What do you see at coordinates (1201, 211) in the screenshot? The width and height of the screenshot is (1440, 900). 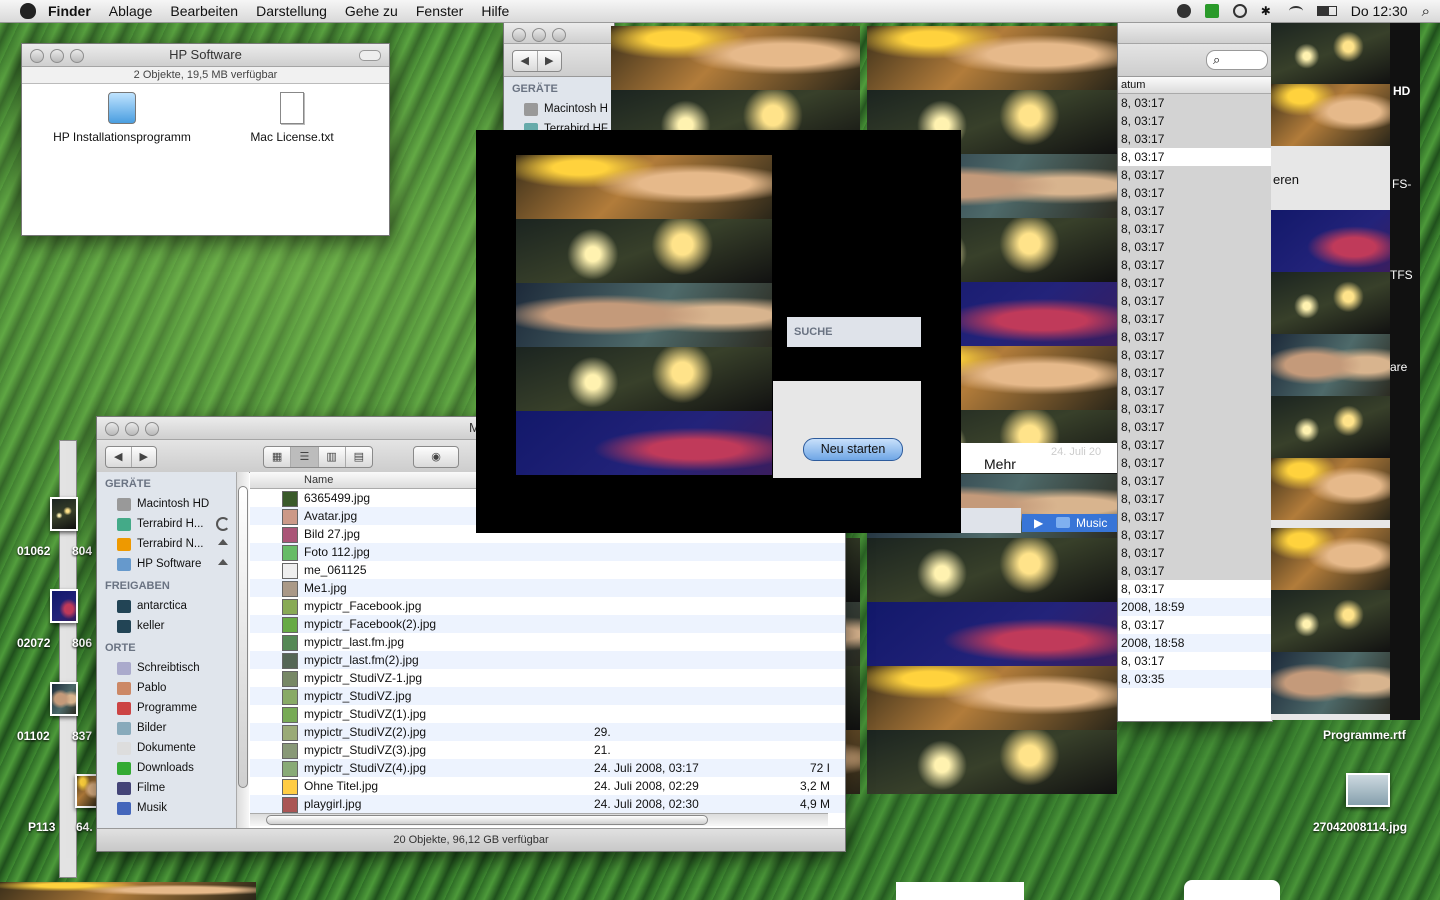 I see `table-row: 8, 03:1767` at bounding box center [1201, 211].